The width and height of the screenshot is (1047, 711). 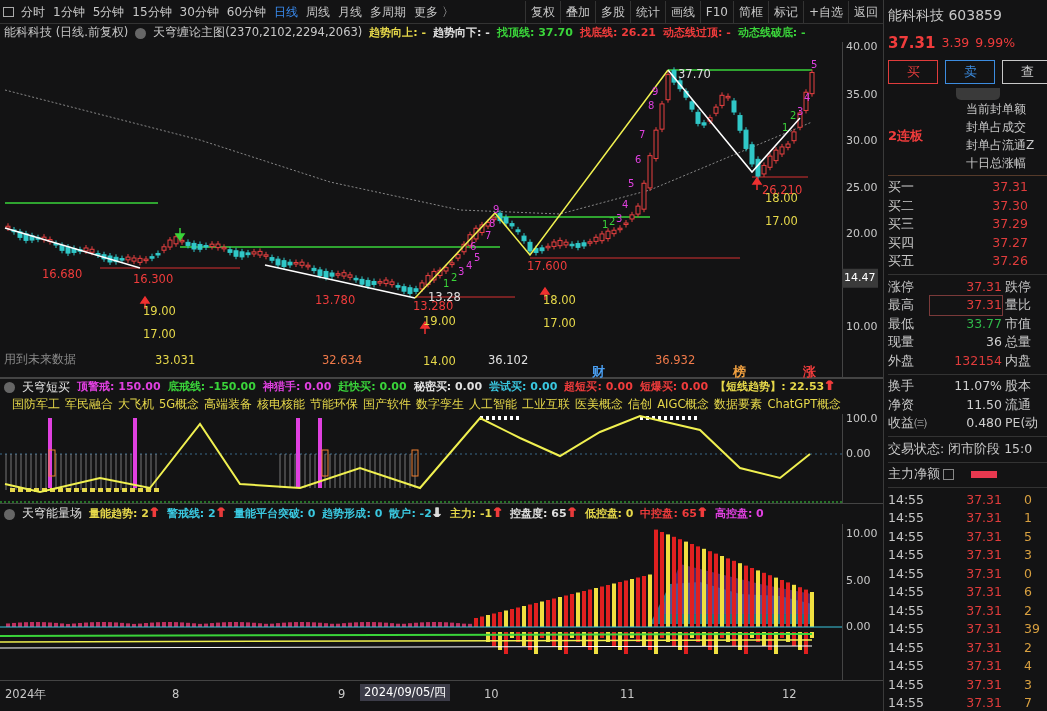 What do you see at coordinates (647, 11) in the screenshot?
I see `toolbar-button: 统计` at bounding box center [647, 11].